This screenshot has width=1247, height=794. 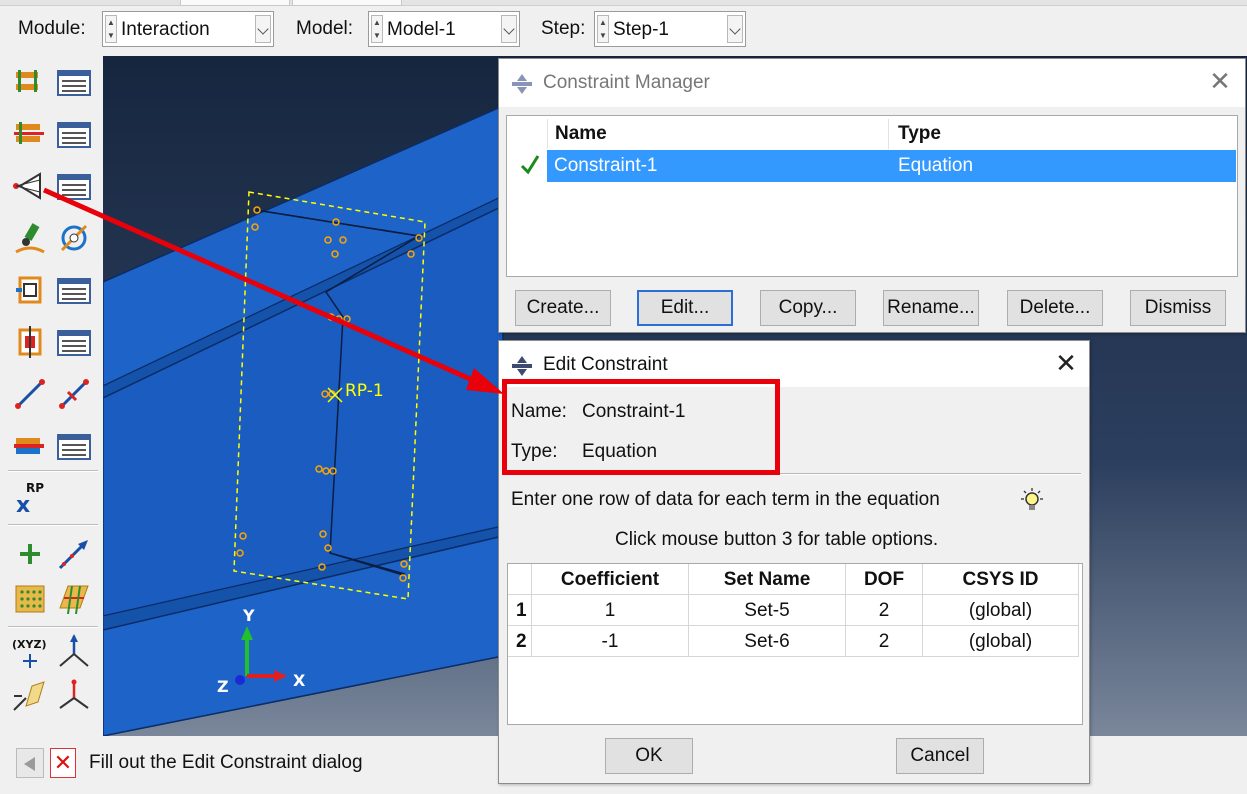 I want to click on highlight-box, so click(x=641, y=427).